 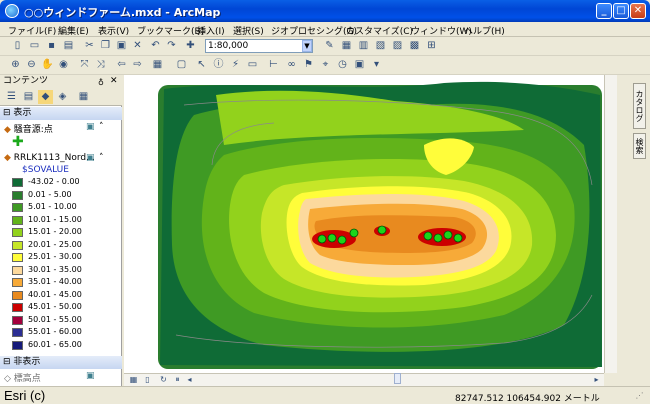 What do you see at coordinates (22, 377) in the screenshot?
I see `layer-elevation: ◇ 標高点` at bounding box center [22, 377].